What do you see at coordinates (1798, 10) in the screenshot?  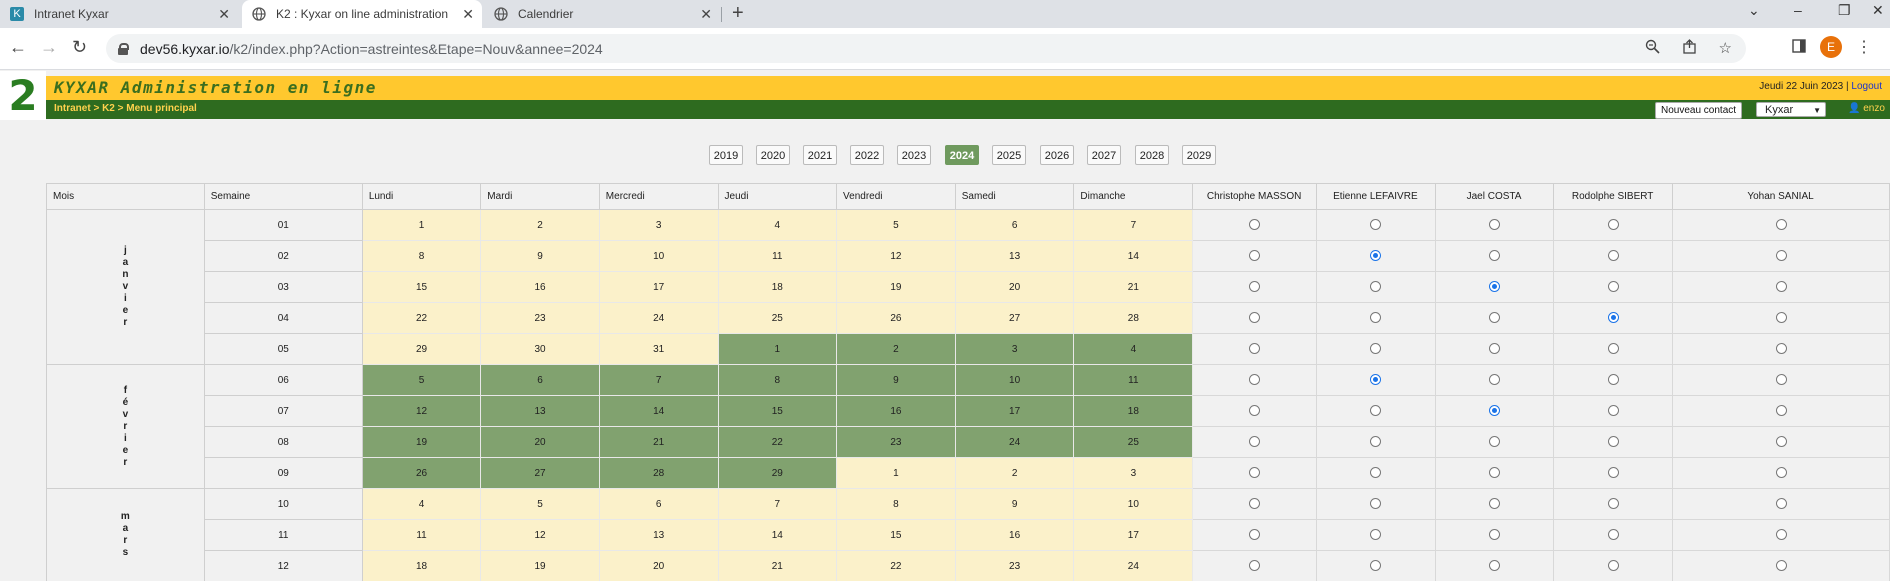 I see `minimize-icon: –` at bounding box center [1798, 10].